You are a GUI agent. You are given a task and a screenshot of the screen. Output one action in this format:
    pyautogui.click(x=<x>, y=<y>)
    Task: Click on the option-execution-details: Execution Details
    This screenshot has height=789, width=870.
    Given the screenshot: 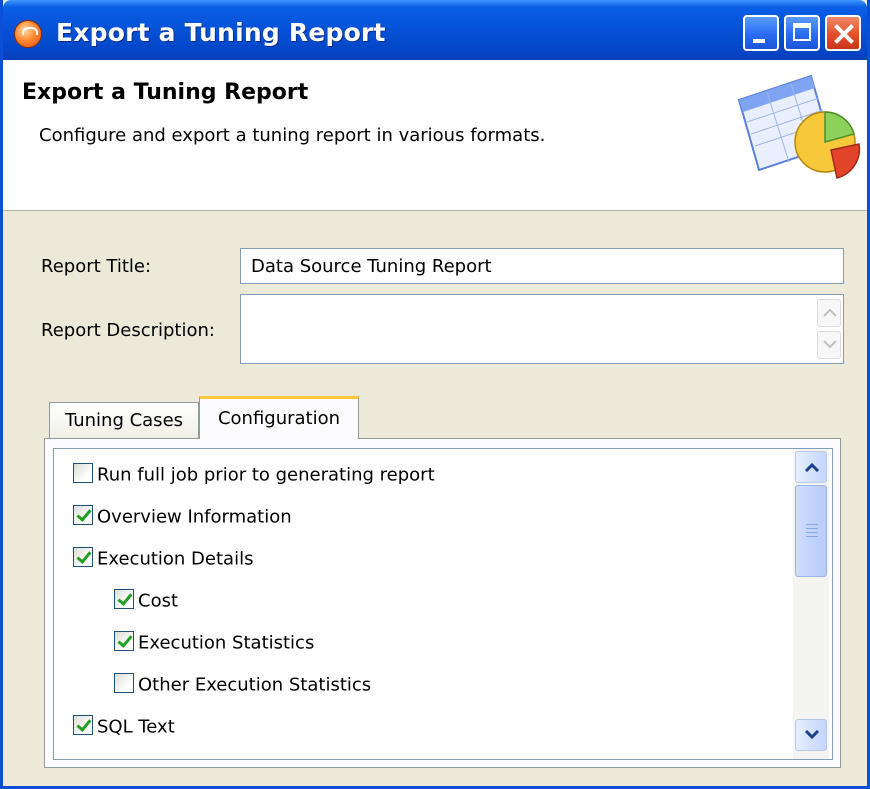 What is the action you would take?
    pyautogui.click(x=163, y=560)
    